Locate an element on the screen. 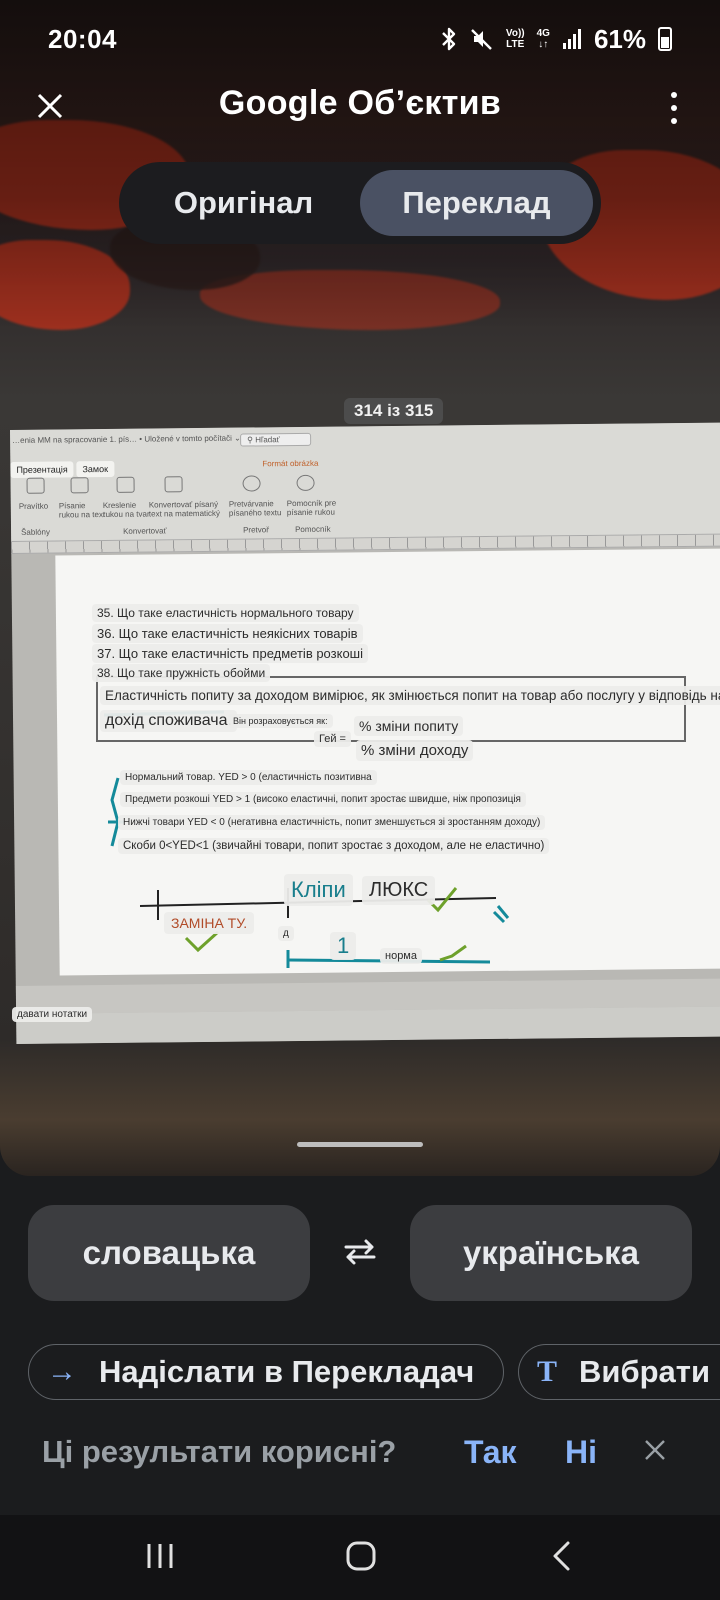 Image resolution: width=720 pixels, height=1600 pixels. home-button is located at coordinates (361, 1560).